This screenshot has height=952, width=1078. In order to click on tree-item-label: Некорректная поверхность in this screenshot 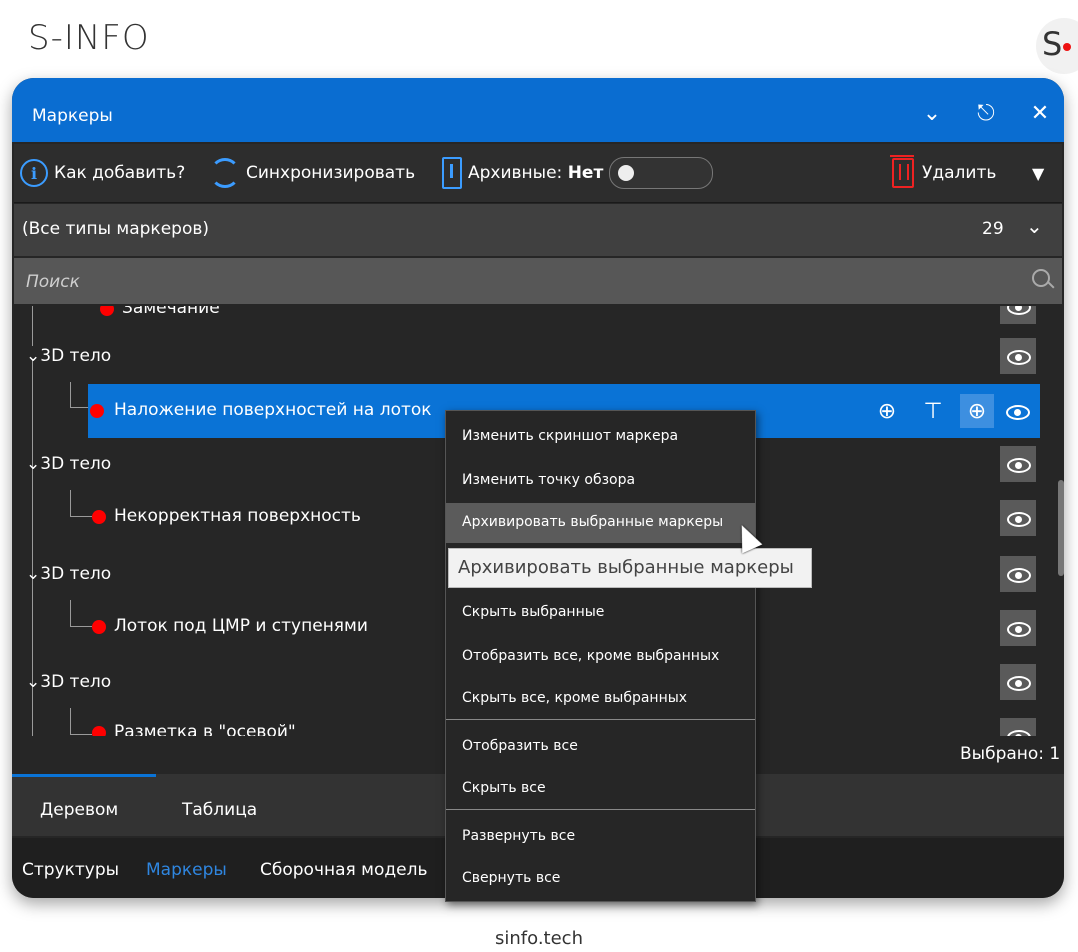, I will do `click(237, 516)`.